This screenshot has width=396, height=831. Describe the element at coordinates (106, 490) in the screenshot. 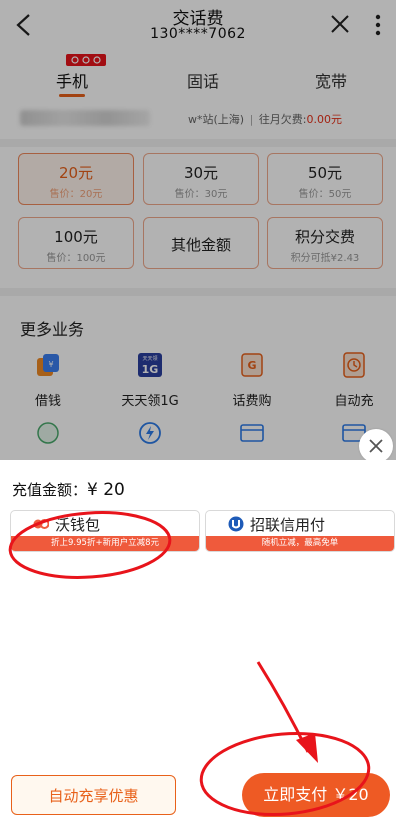

I see `charge-amount: ¥ 20` at that location.